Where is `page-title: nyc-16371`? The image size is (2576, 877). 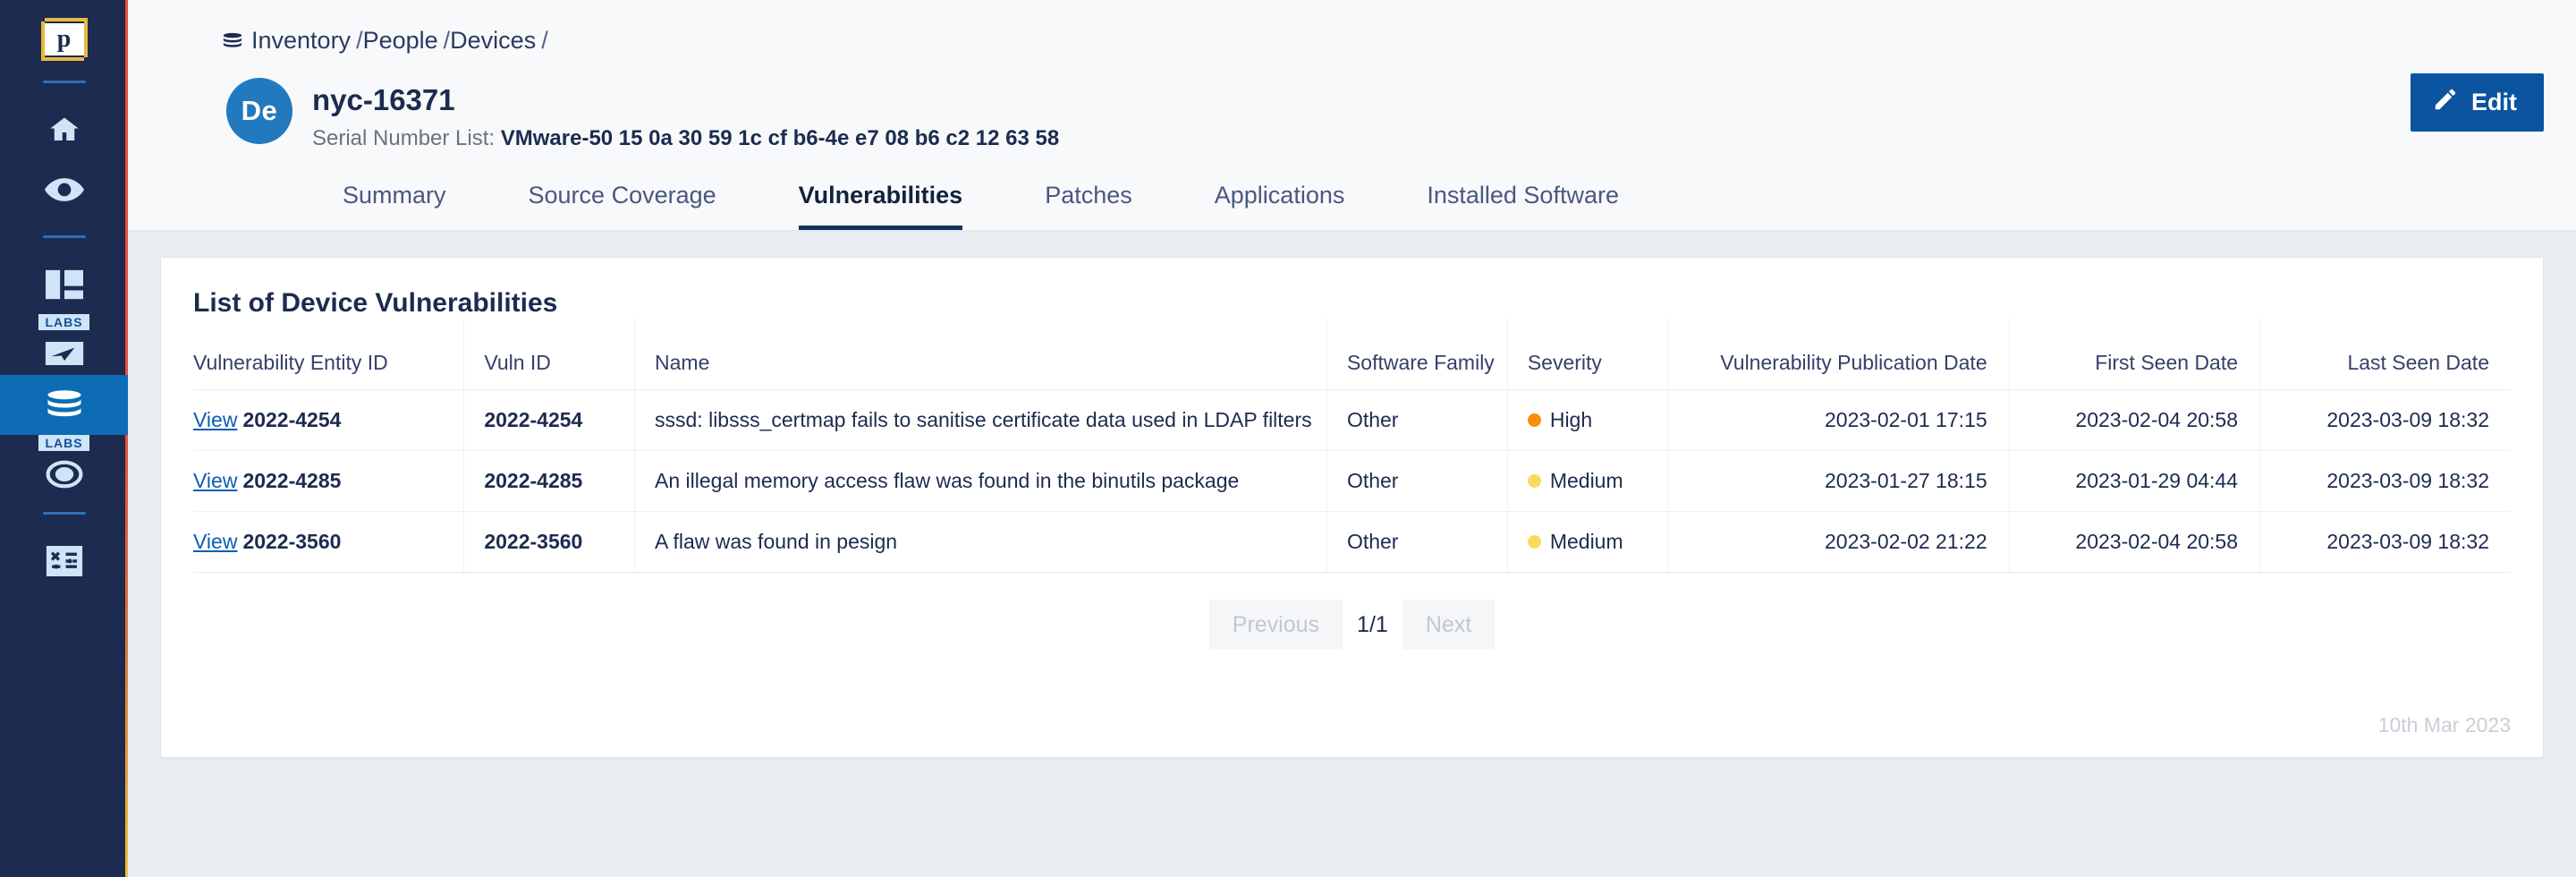
page-title: nyc-16371 is located at coordinates (383, 99).